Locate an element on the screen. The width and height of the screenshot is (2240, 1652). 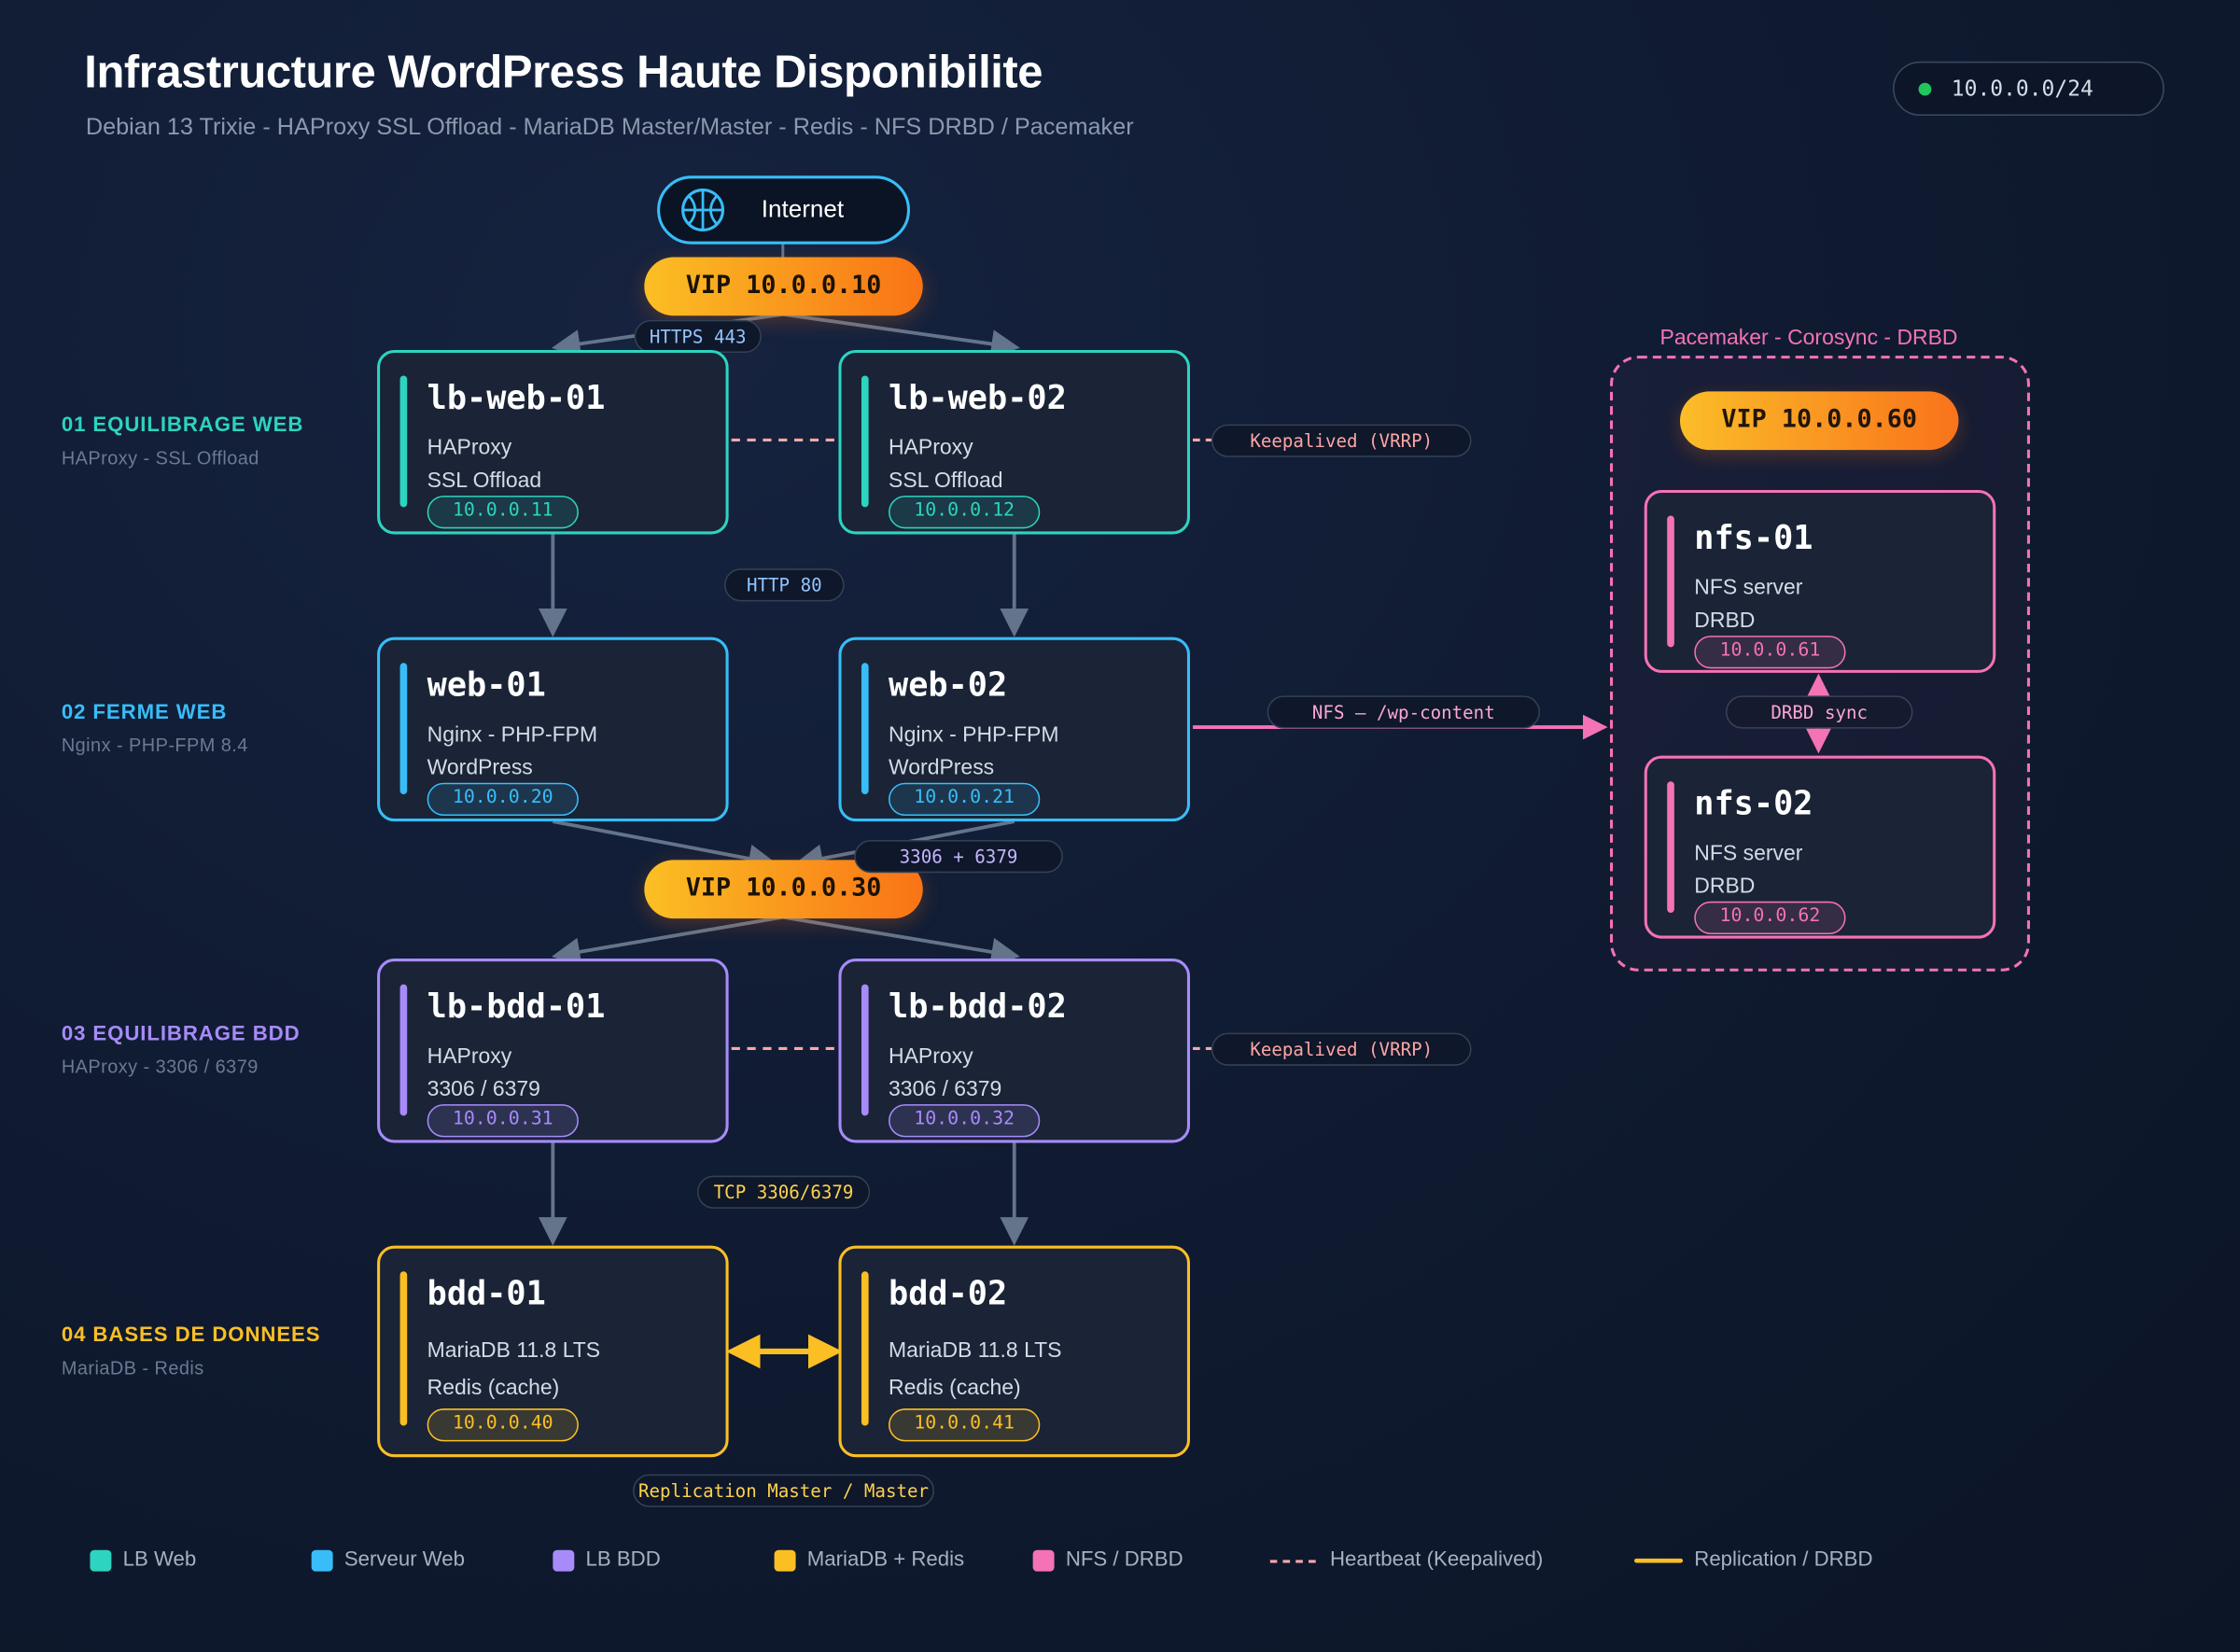
node-name: lb-web-01 is located at coordinates (516, 398).